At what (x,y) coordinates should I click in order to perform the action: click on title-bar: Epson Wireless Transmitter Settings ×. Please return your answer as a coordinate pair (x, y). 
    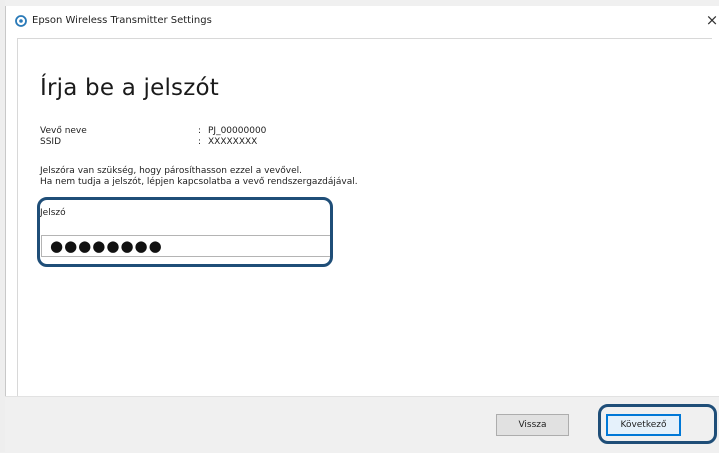
    Looking at the image, I should click on (362, 21).